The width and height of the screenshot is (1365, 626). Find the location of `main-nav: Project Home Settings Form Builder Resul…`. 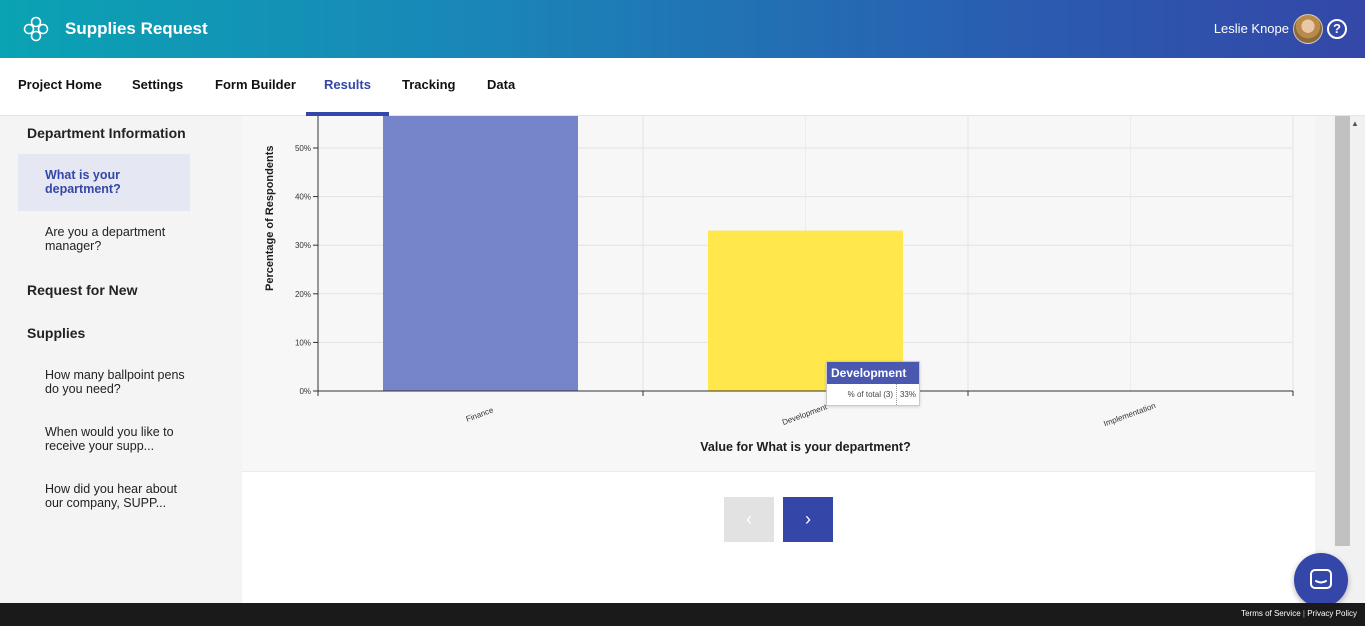

main-nav: Project Home Settings Form Builder Resul… is located at coordinates (682, 87).